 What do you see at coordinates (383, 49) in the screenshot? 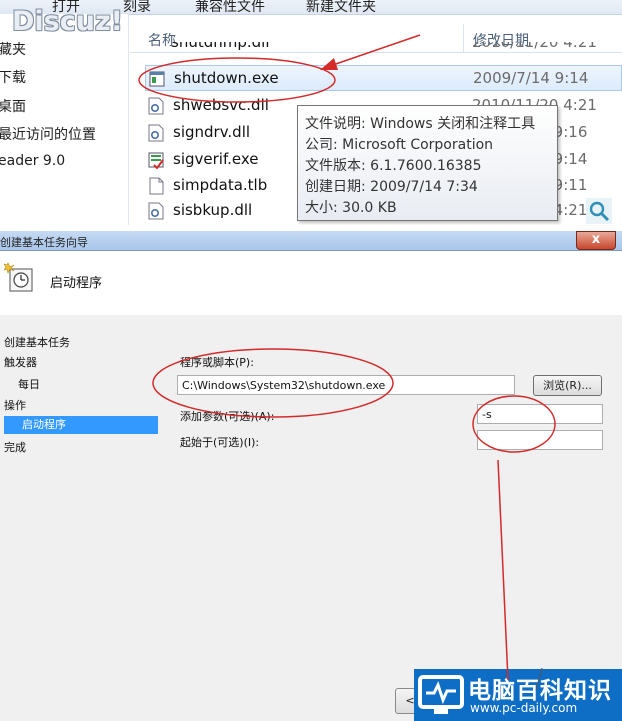
I see `file-row-partial: shutdnmp.dll 2010/11/20 4:21` at bounding box center [383, 49].